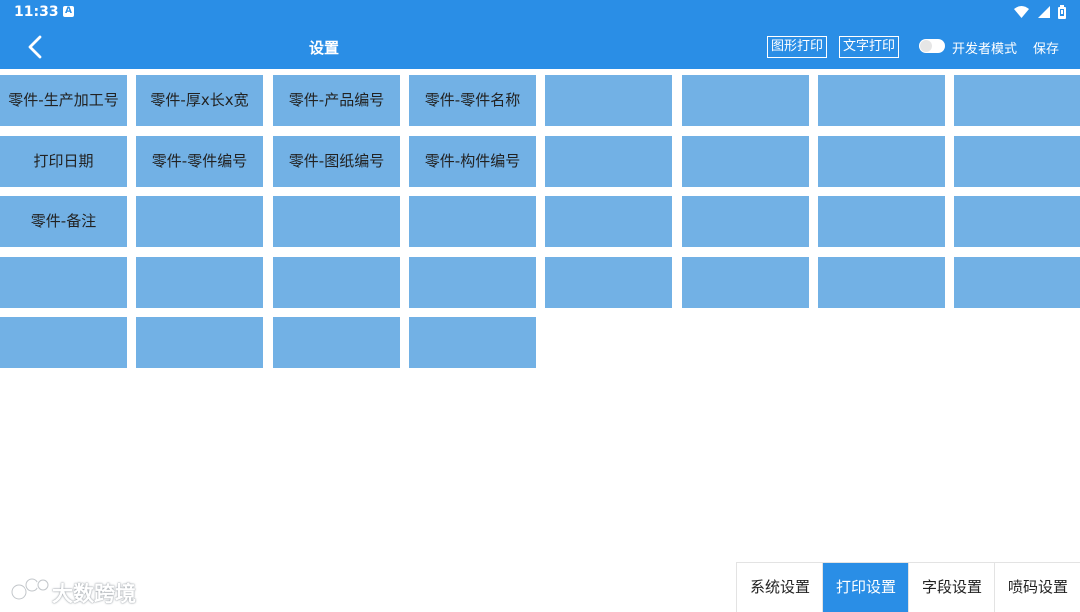 This screenshot has height=612, width=1080. Describe the element at coordinates (63, 221) in the screenshot. I see `field-cell: 零件-备注` at that location.